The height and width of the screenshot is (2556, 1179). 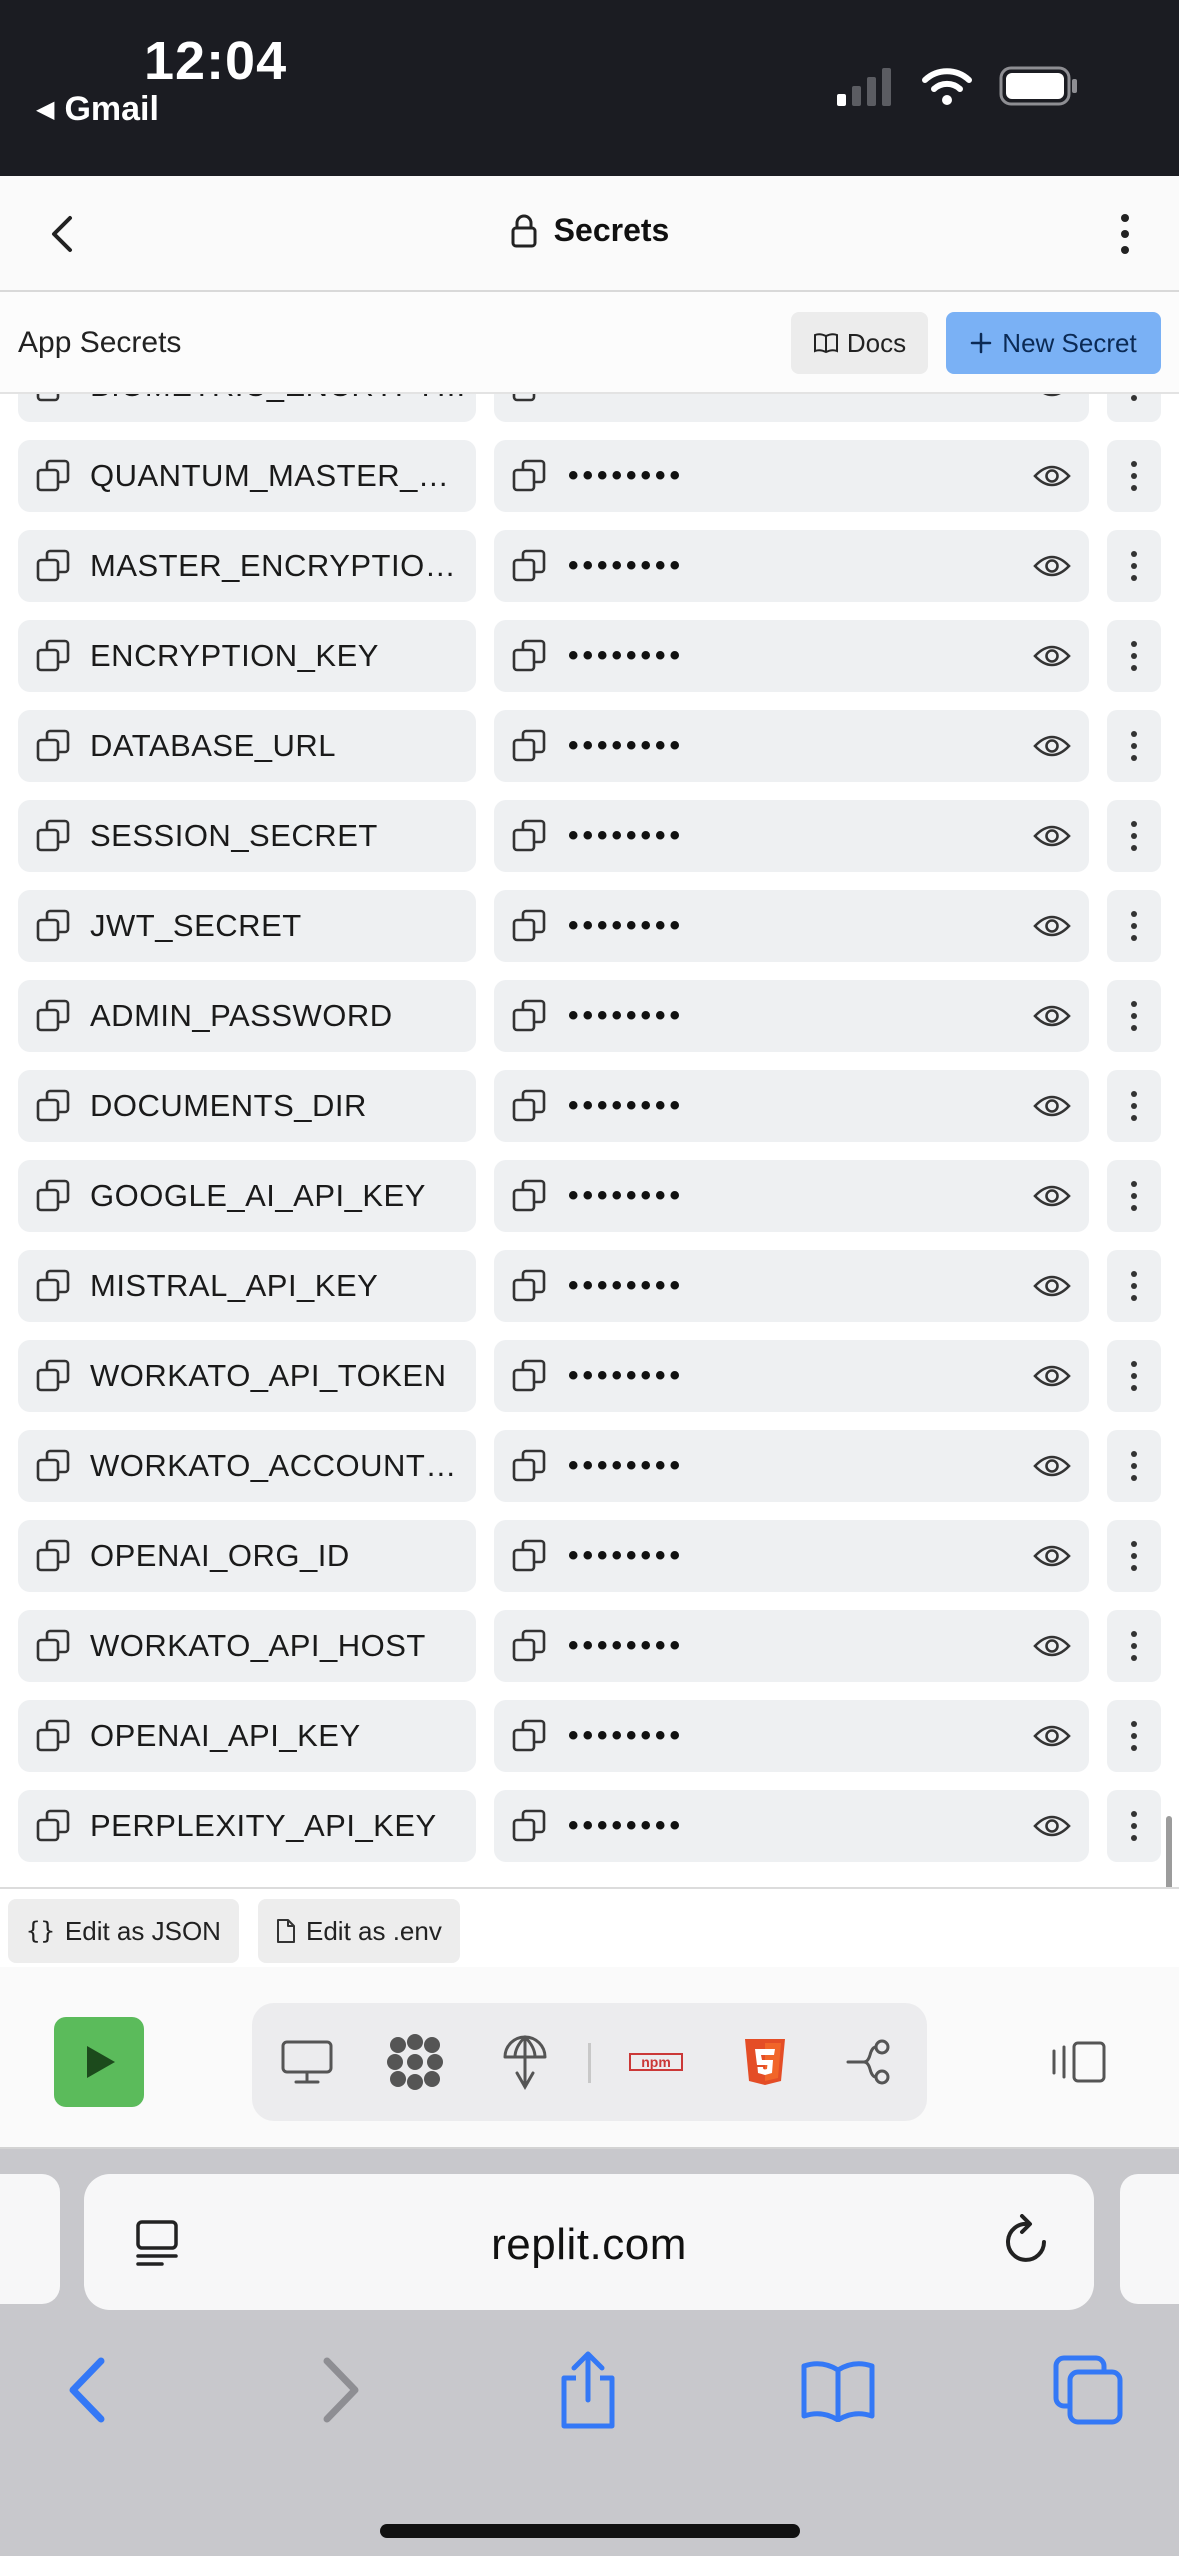 I want to click on new-secret-button: New Secret, so click(x=1053, y=343).